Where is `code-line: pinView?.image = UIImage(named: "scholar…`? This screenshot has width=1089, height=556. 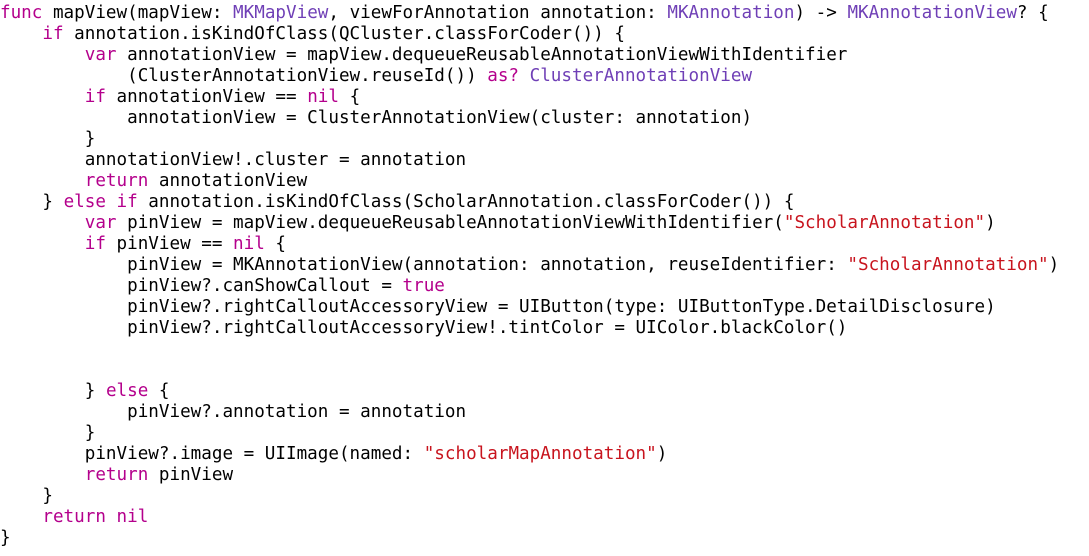 code-line: pinView?.image = UIImage(named: "scholar… is located at coordinates (544, 454).